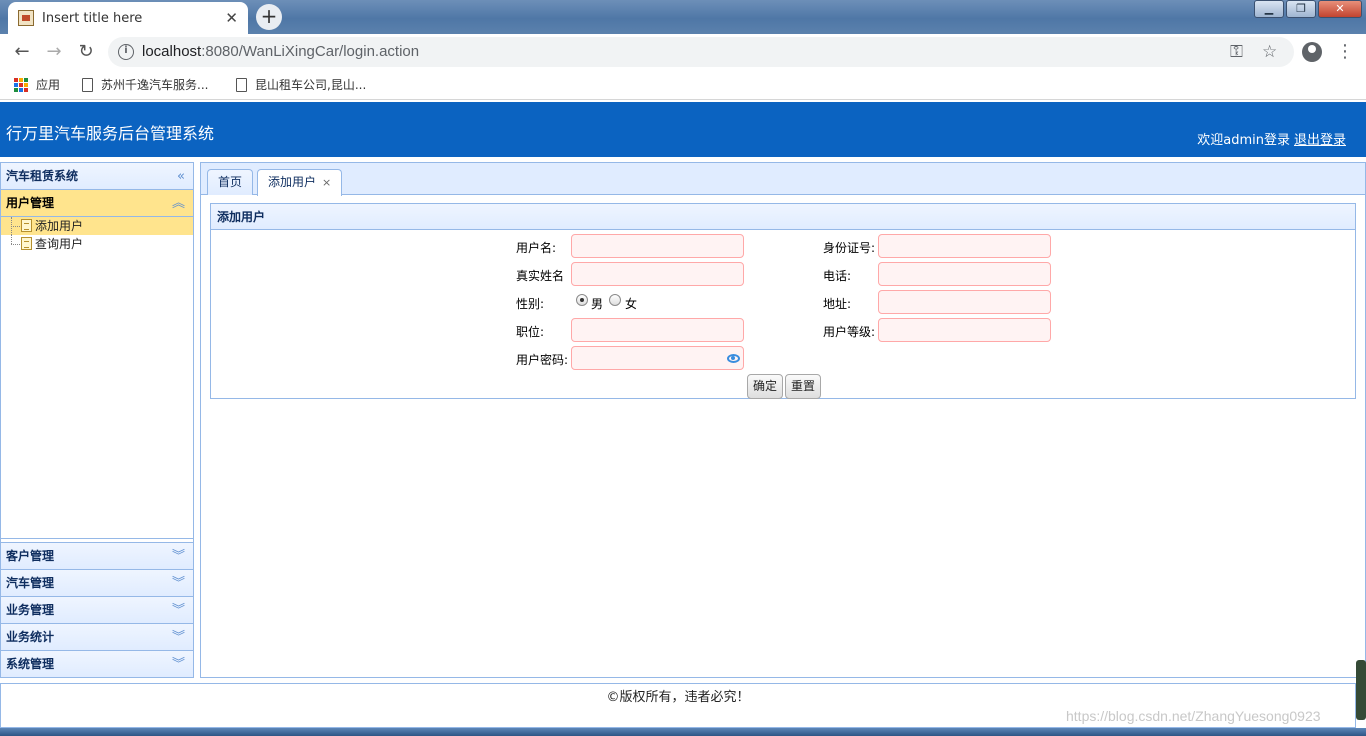 The height and width of the screenshot is (736, 1366). What do you see at coordinates (837, 304) in the screenshot?
I see `address-label: 地址:` at bounding box center [837, 304].